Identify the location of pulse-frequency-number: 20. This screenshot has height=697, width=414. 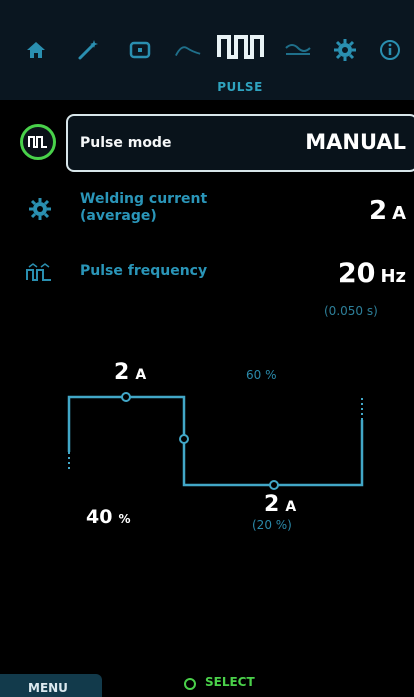
(356, 273).